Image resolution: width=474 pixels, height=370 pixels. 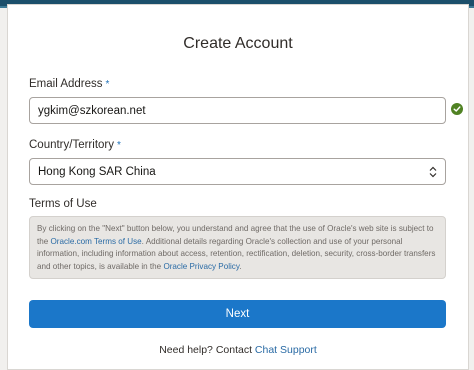 I want to click on country-value: Hong Kong SAR China, so click(x=97, y=171).